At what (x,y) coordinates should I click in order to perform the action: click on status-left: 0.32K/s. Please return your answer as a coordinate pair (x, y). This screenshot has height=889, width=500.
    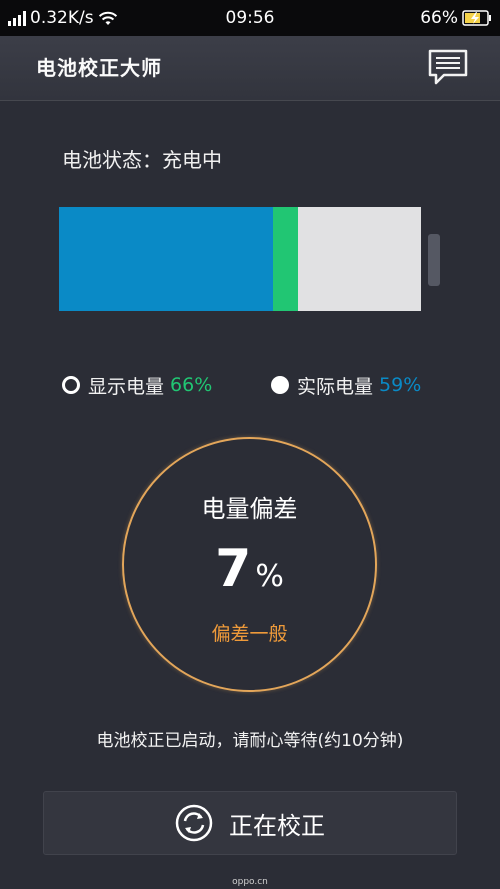
    Looking at the image, I should click on (63, 18).